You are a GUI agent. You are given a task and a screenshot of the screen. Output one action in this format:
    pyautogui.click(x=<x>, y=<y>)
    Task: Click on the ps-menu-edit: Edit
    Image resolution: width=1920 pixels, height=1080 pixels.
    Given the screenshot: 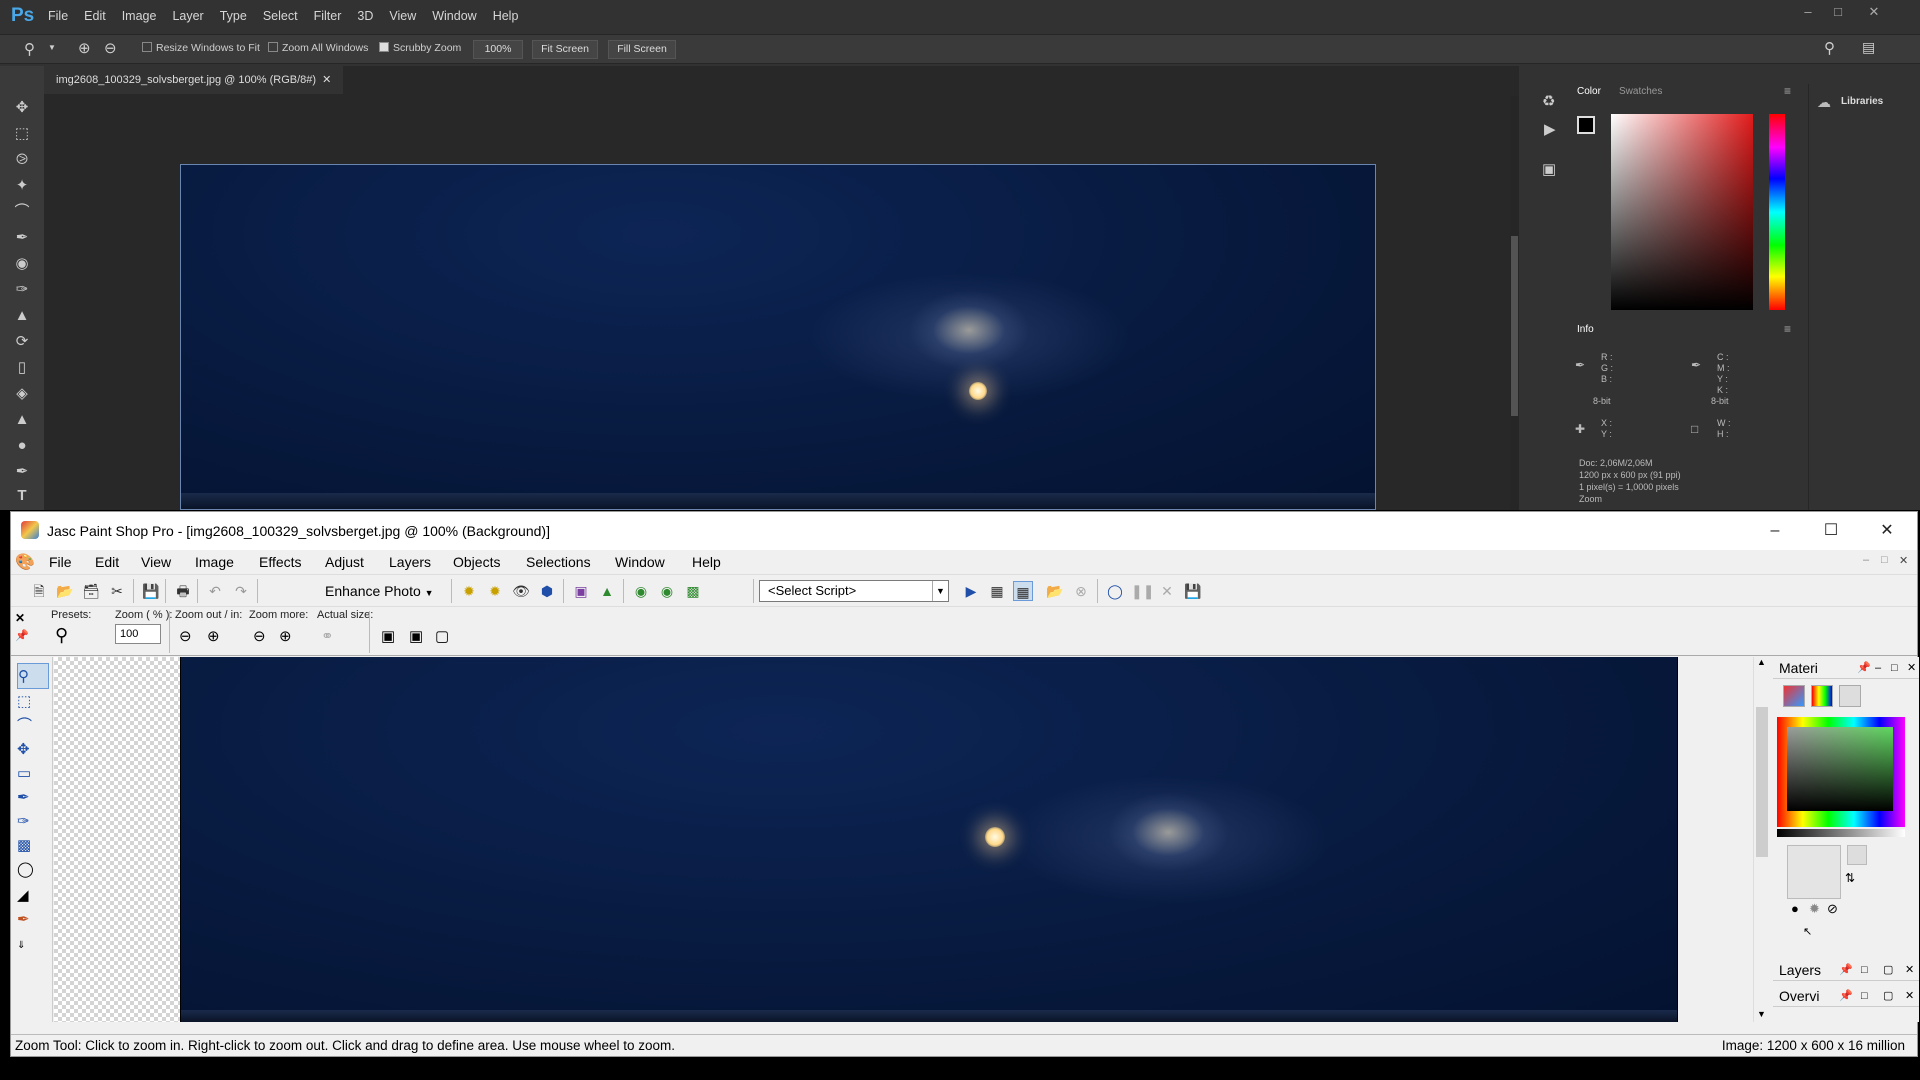 What is the action you would take?
    pyautogui.click(x=95, y=16)
    